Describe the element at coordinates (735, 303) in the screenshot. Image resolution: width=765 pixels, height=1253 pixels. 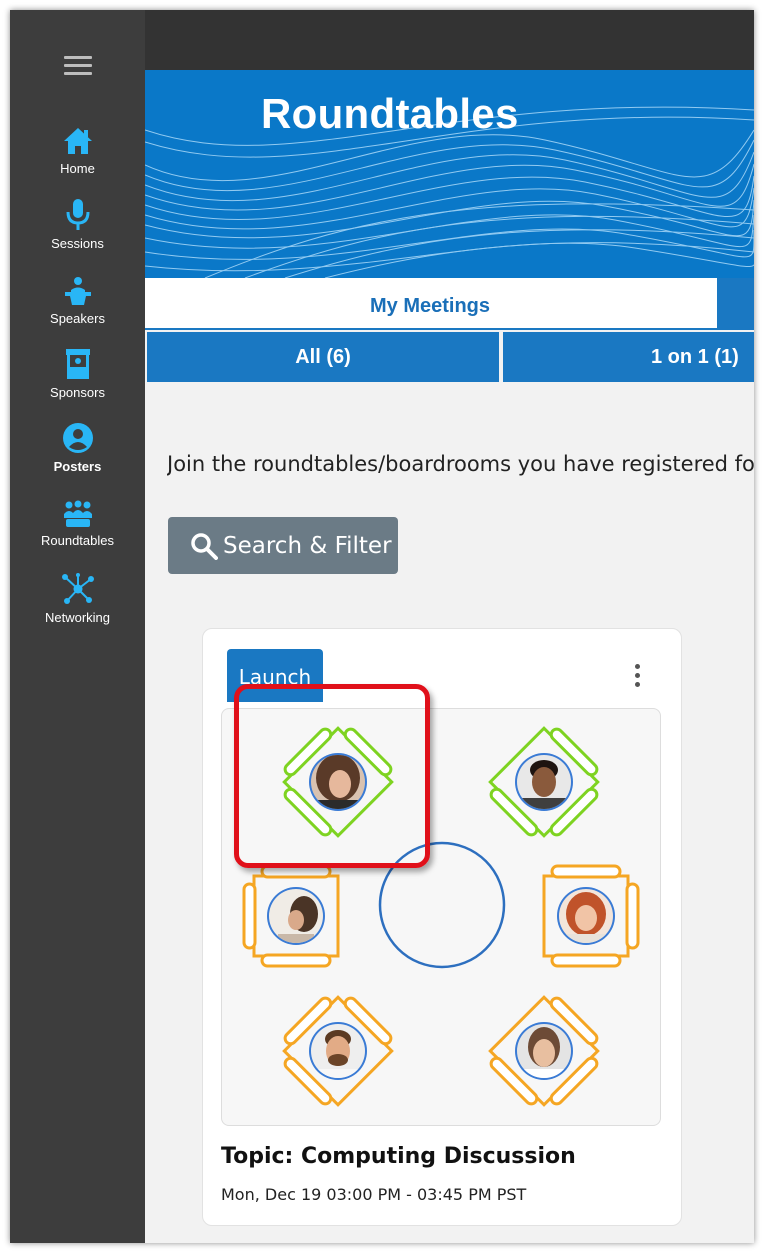
I see `tab-next` at that location.